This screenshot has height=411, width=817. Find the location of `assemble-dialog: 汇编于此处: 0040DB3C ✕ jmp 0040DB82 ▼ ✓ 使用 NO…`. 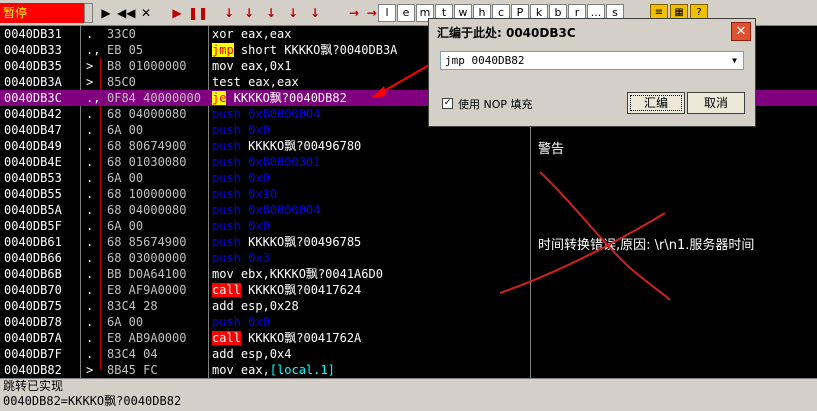

assemble-dialog: 汇编于此处: 0040DB3C ✕ jmp 0040DB82 ▼ ✓ 使用 NO… is located at coordinates (592, 72).